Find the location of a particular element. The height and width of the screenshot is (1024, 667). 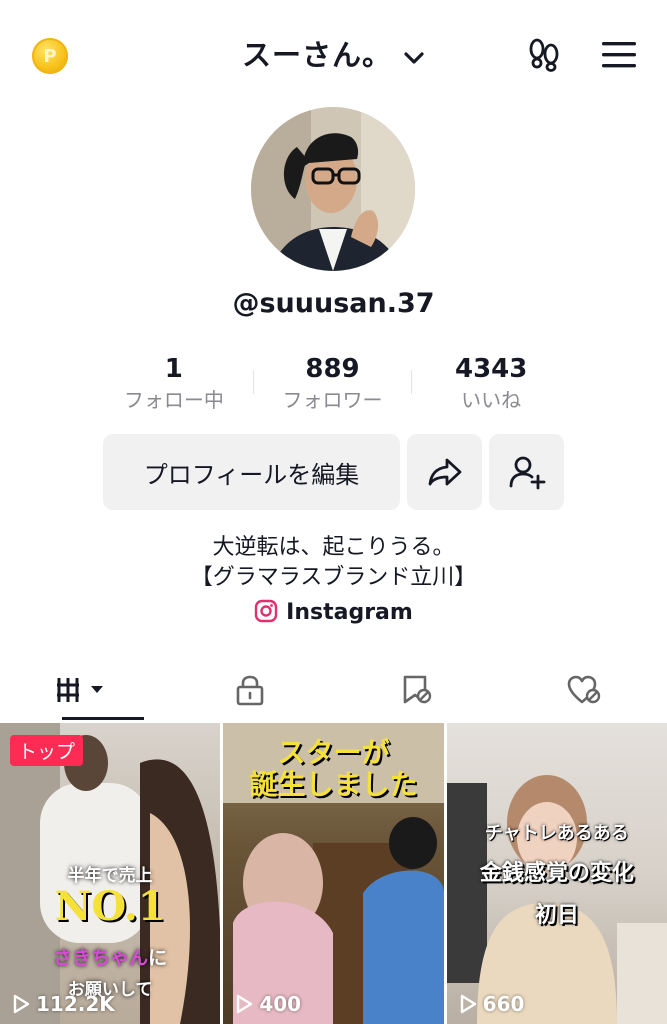

share-arrow-icon is located at coordinates (444, 472).